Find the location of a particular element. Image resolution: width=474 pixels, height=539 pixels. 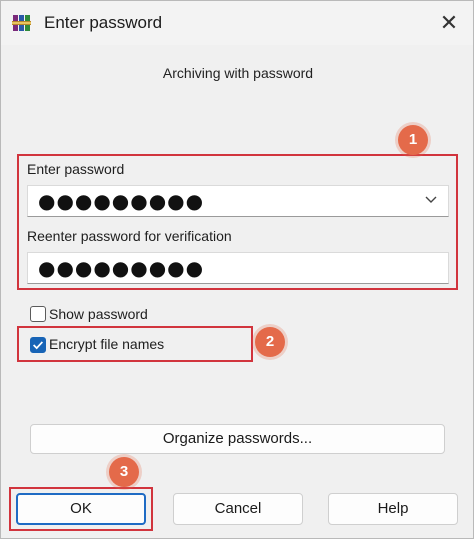

chevron-down-icon is located at coordinates (431, 199).